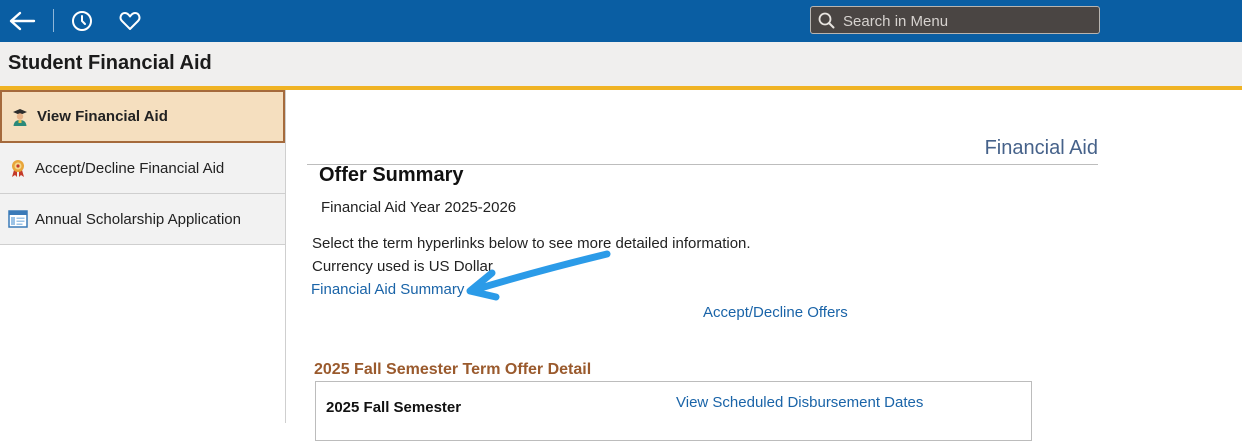  Describe the element at coordinates (1041, 148) in the screenshot. I see `section-title: Financial Aid` at that location.